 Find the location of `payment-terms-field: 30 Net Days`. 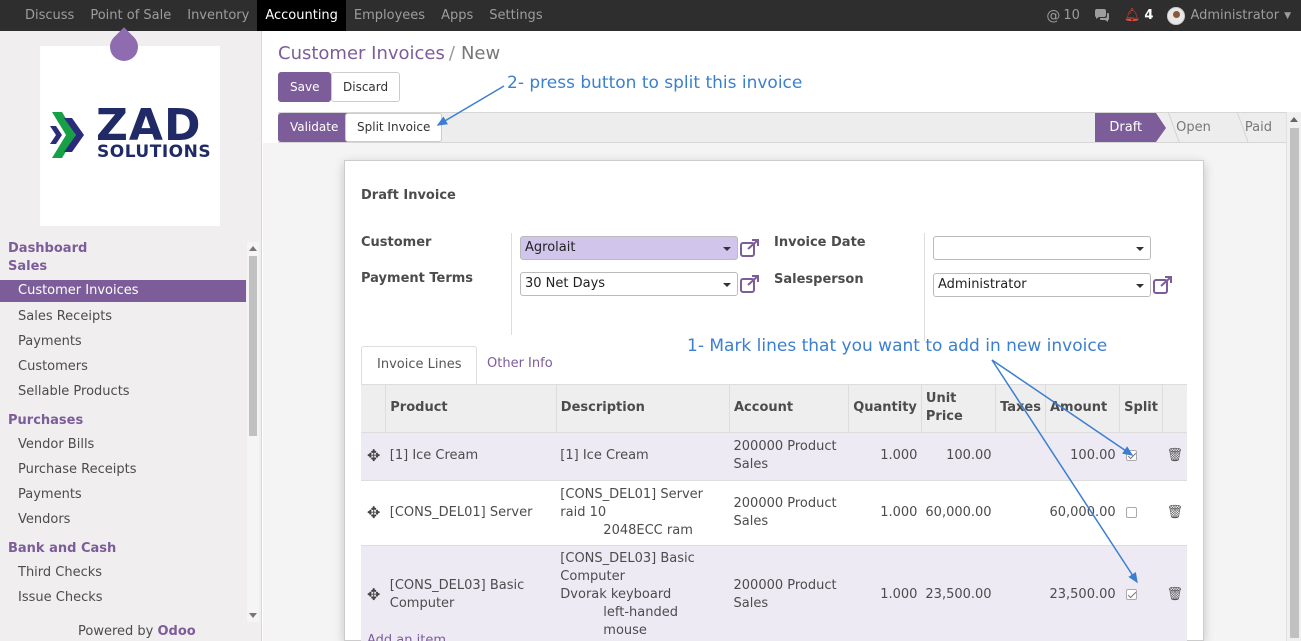

payment-terms-field: 30 Net Days is located at coordinates (629, 284).